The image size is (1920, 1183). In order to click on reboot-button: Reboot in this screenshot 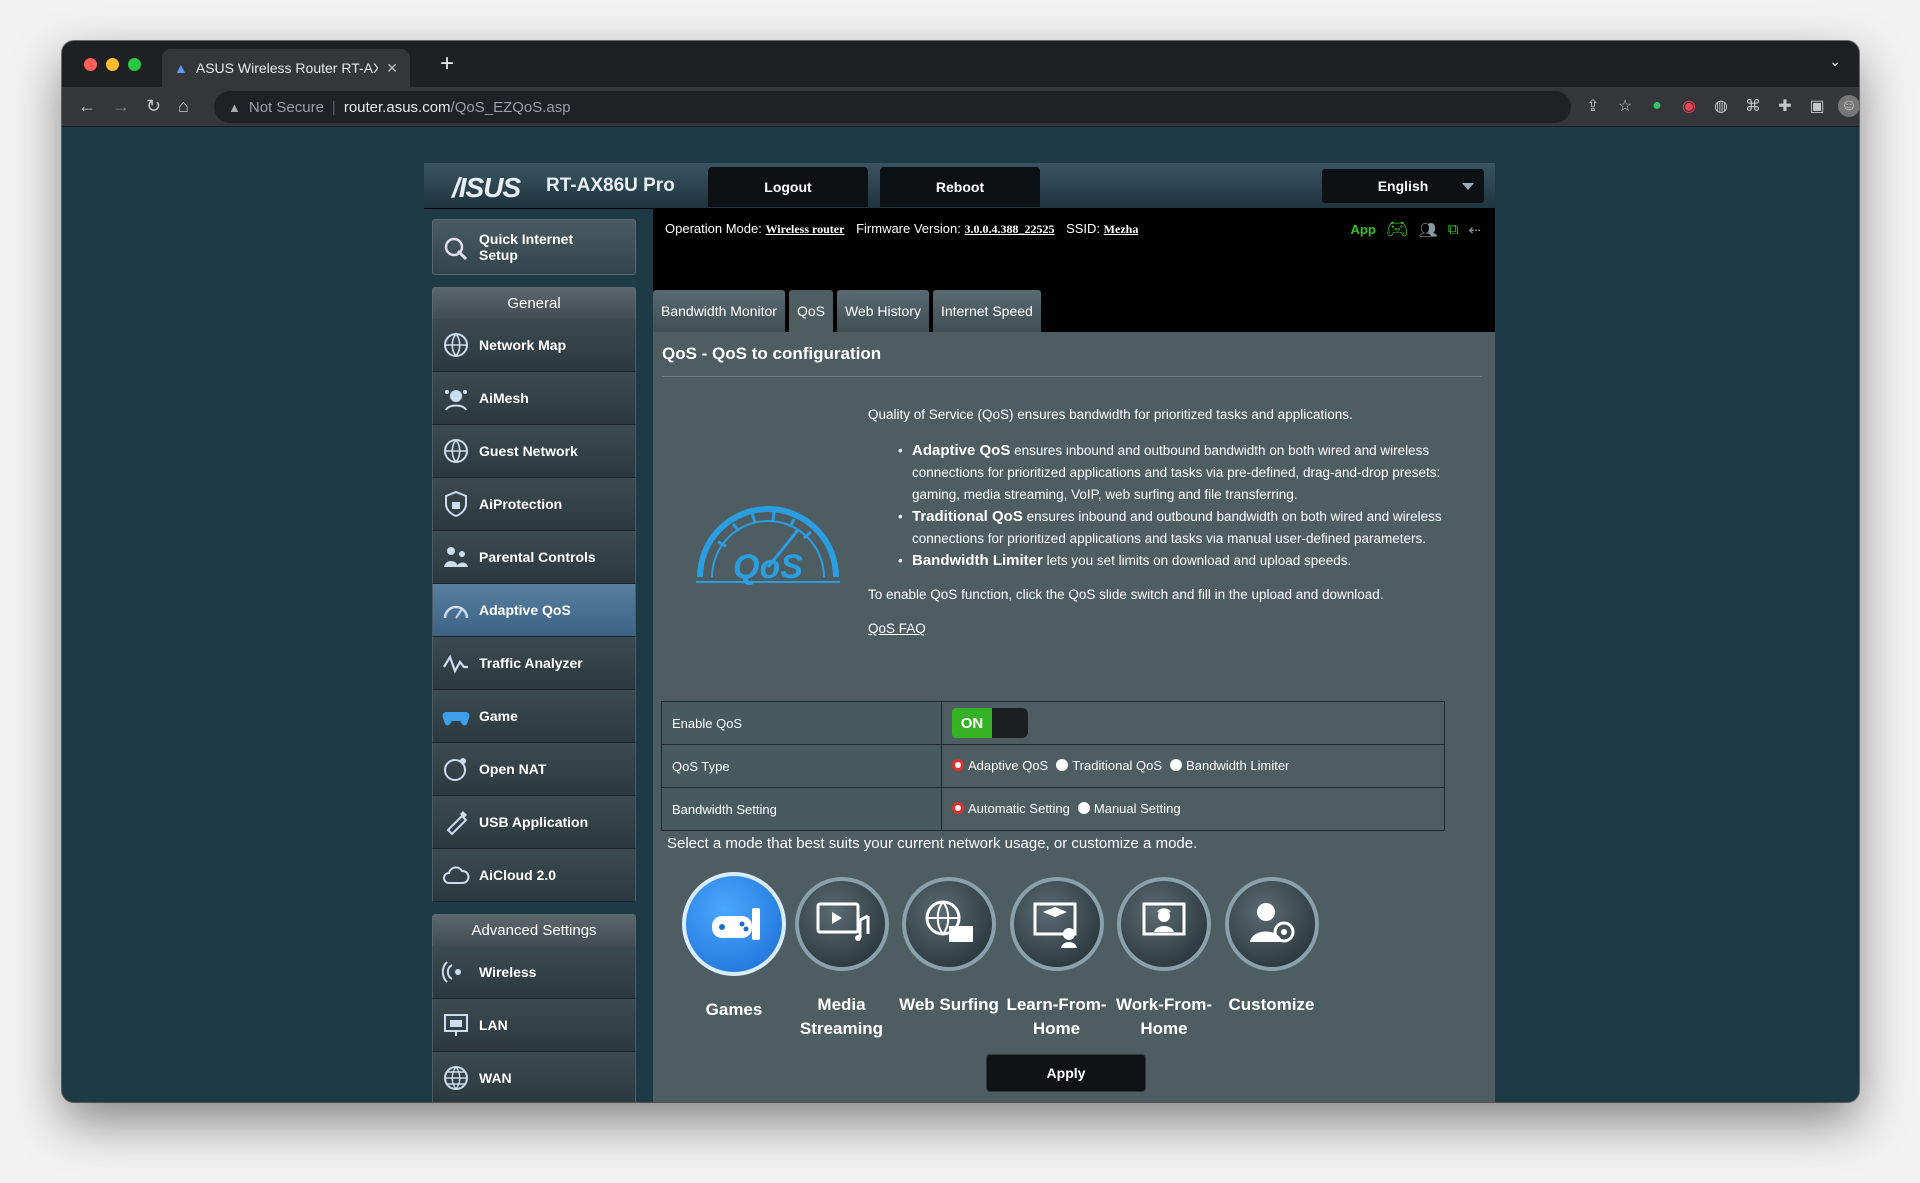, I will do `click(960, 187)`.